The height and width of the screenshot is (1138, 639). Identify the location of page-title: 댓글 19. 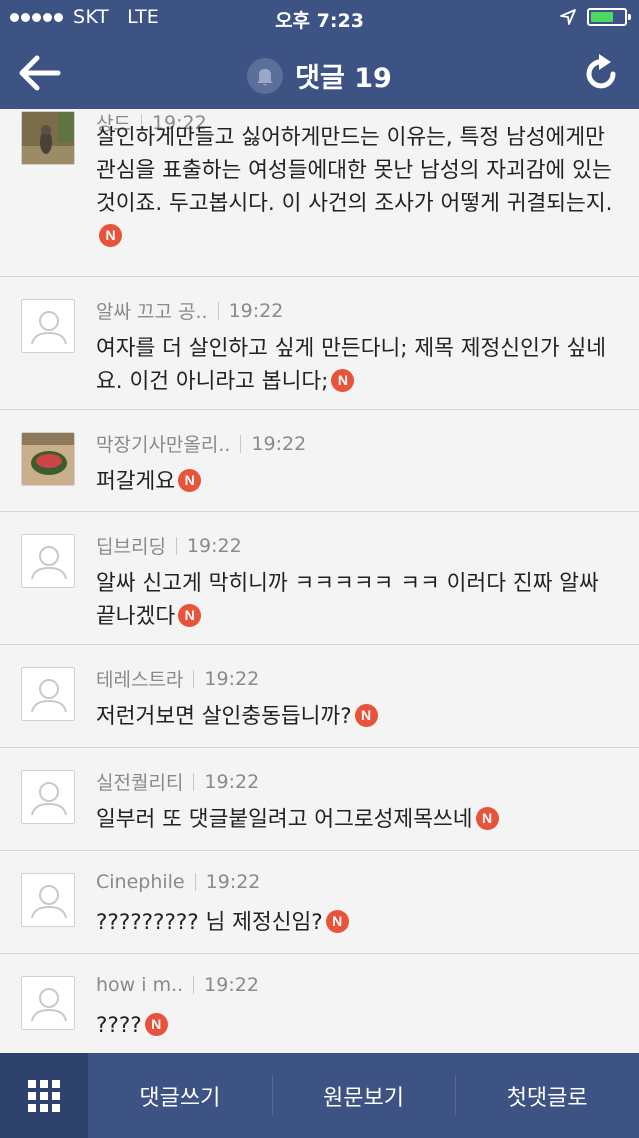
(343, 78).